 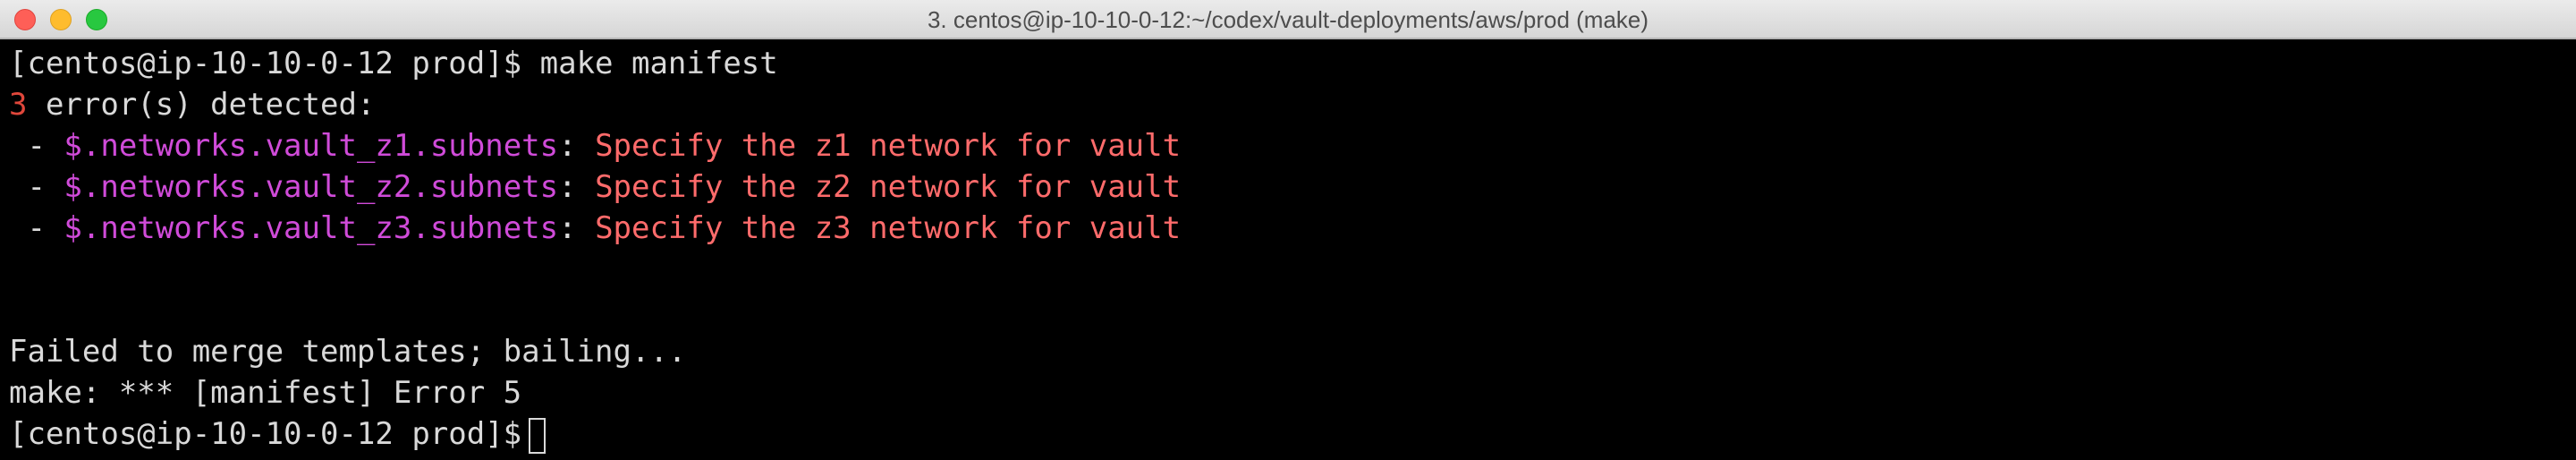 What do you see at coordinates (658, 64) in the screenshot?
I see `typed-command: make manifest` at bounding box center [658, 64].